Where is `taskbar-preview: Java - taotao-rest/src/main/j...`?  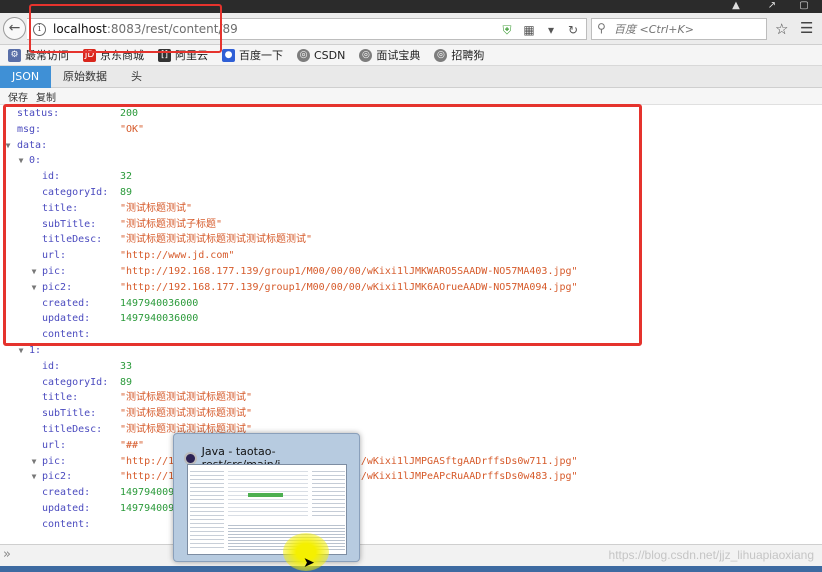
taskbar-preview: Java - taotao-rest/src/main/j... is located at coordinates (266, 497).